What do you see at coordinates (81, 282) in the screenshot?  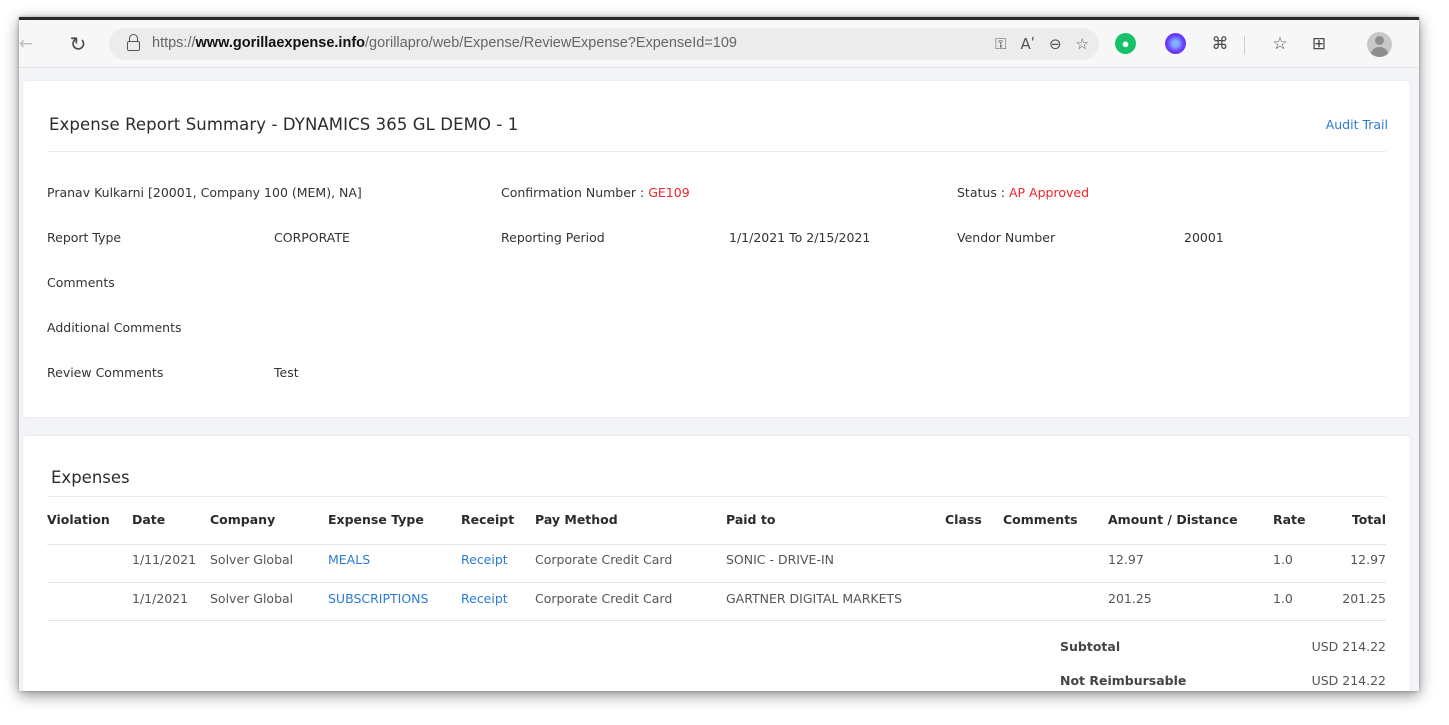 I see `comments-label: Comments` at bounding box center [81, 282].